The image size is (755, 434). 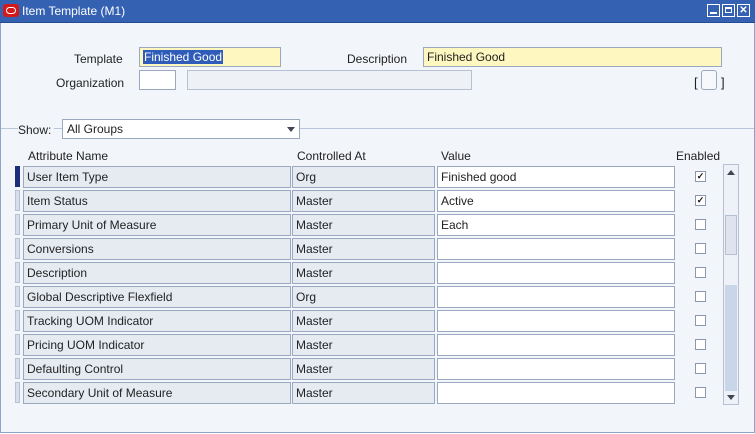 I want to click on template-value: Finished Good, so click(x=183, y=57).